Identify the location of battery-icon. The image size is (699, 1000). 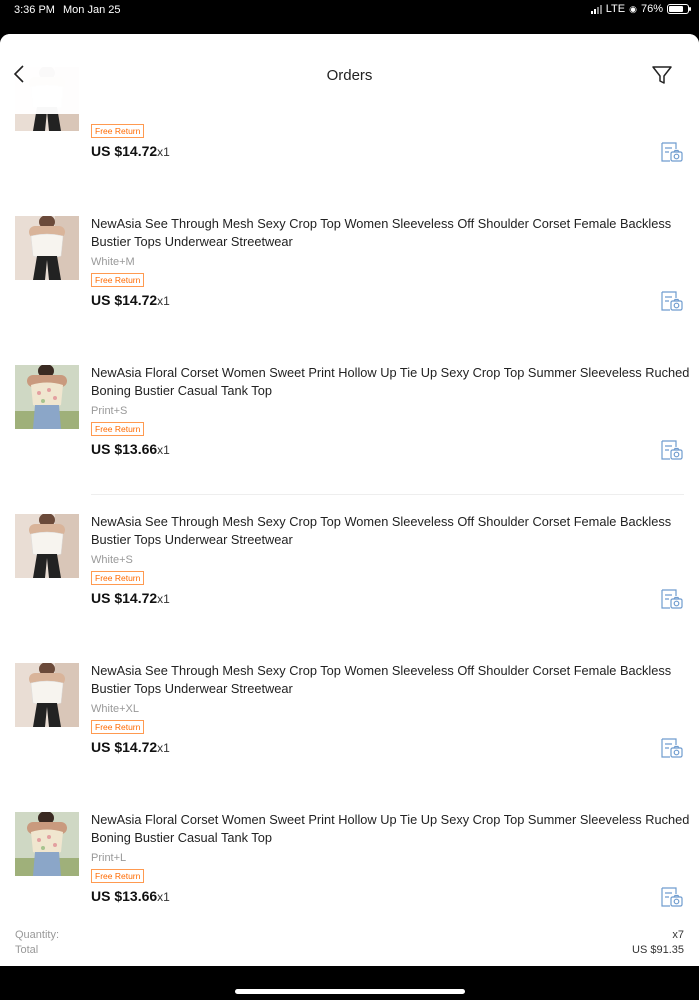
(679, 9).